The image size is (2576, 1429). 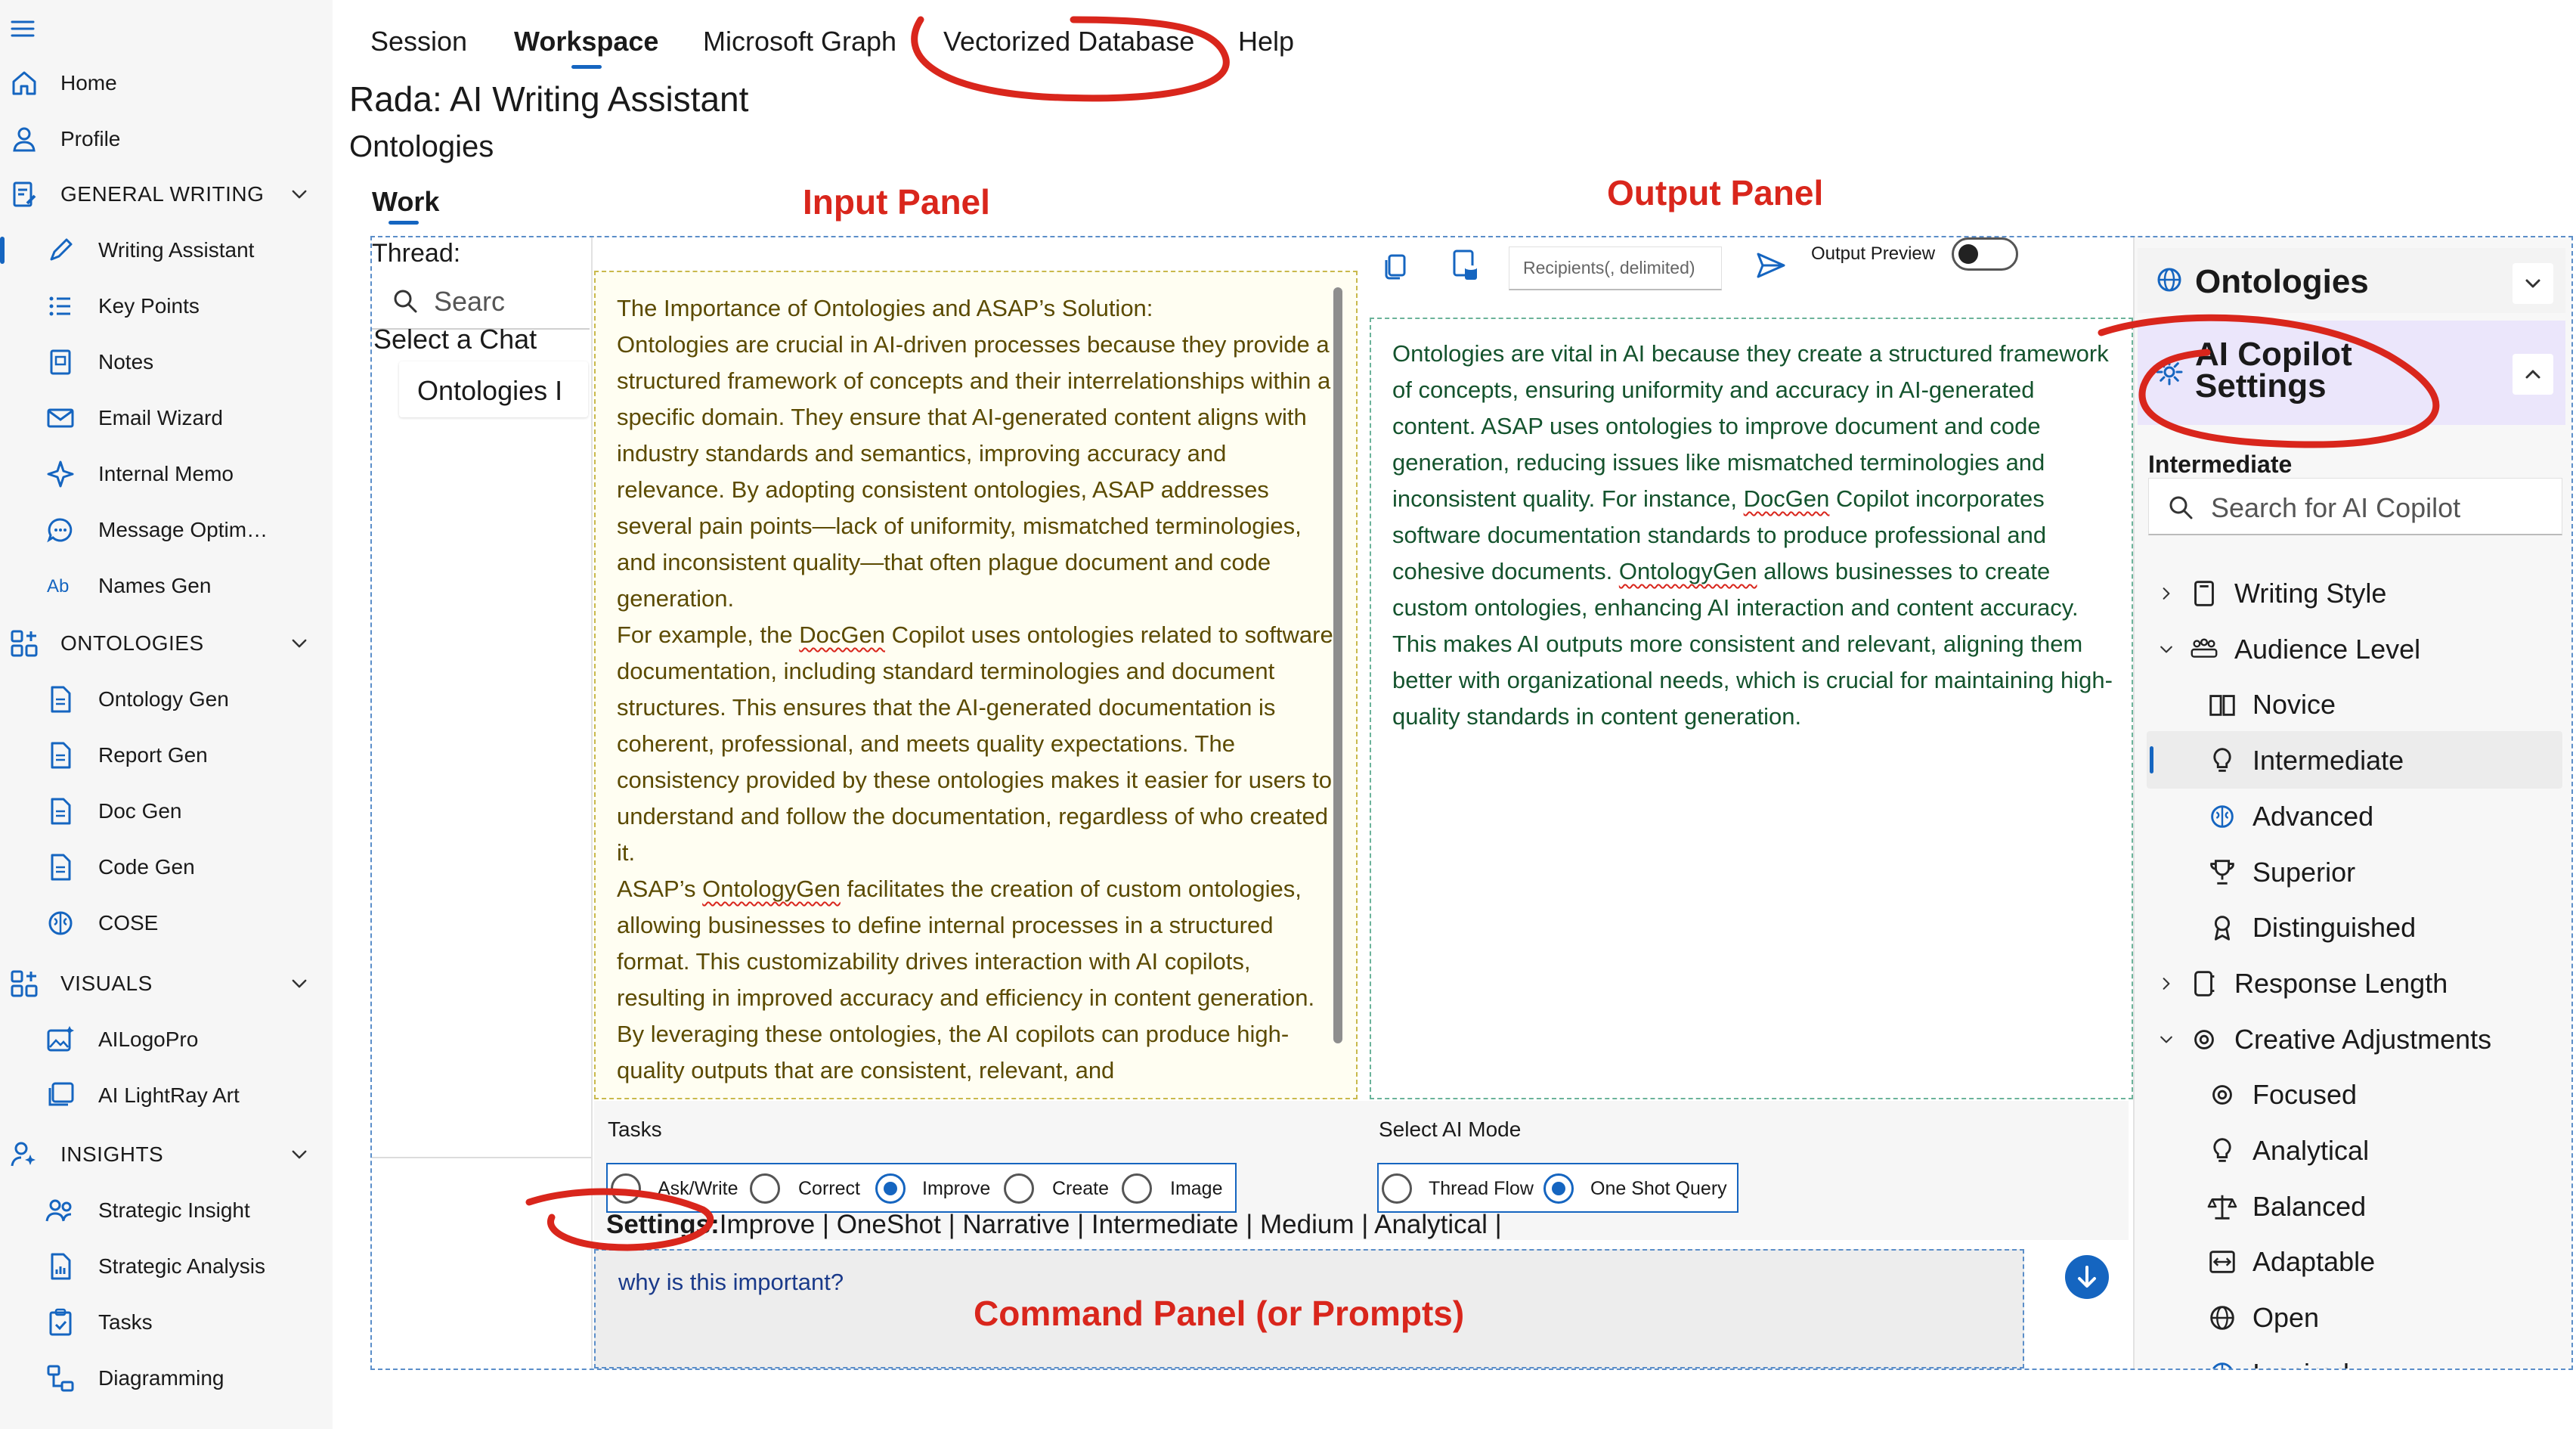 What do you see at coordinates (765, 1188) in the screenshot?
I see `task-radio-correct` at bounding box center [765, 1188].